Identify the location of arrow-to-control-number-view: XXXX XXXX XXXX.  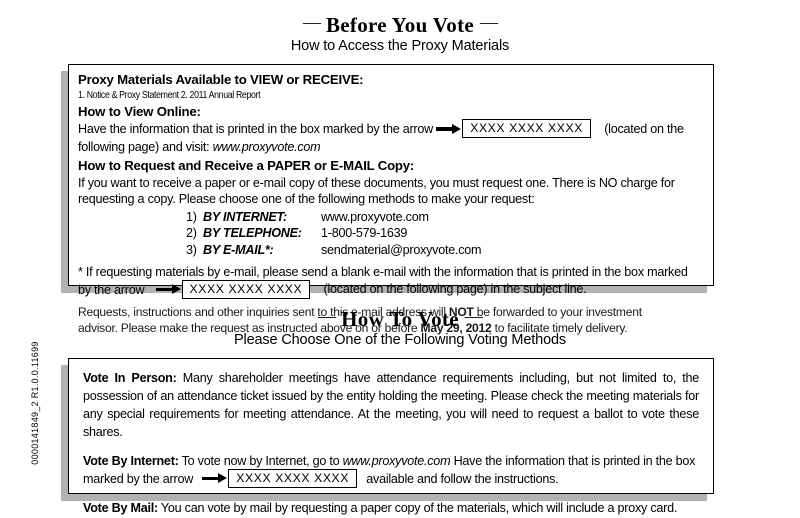
(513, 129).